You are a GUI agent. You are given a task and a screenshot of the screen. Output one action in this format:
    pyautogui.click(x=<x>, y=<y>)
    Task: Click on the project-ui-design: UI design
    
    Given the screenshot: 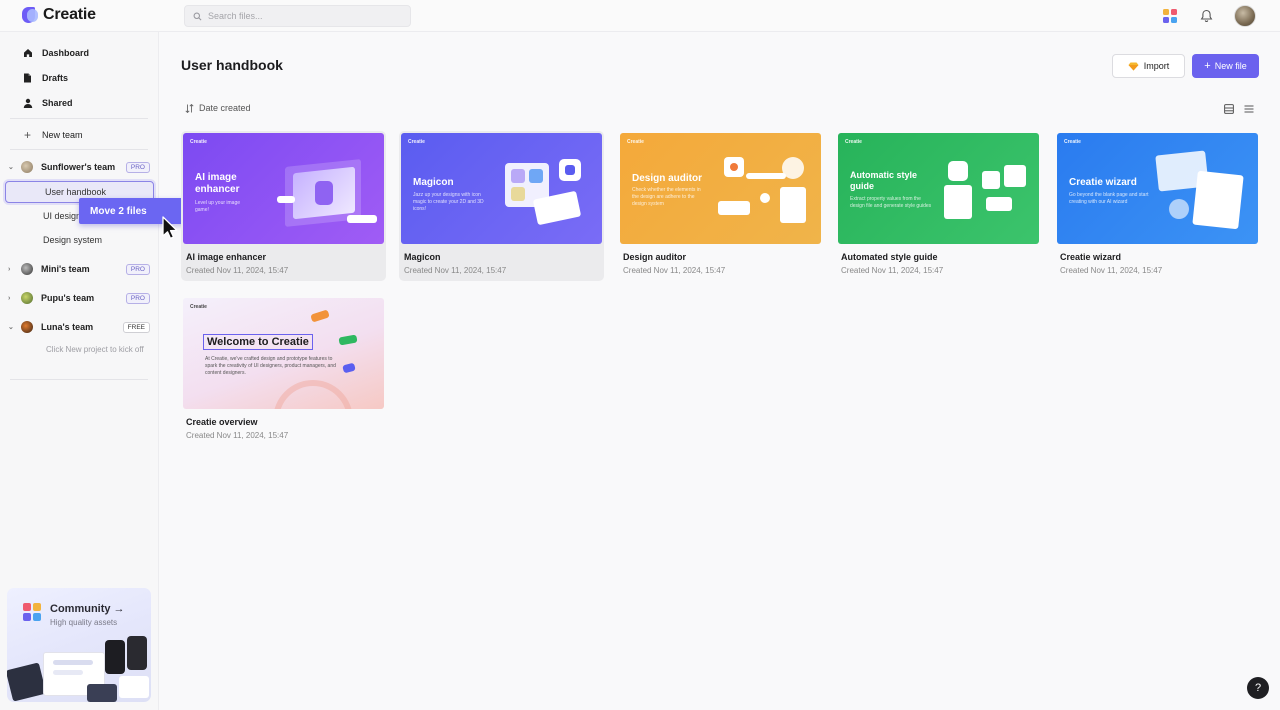 What is the action you would take?
    pyautogui.click(x=62, y=216)
    